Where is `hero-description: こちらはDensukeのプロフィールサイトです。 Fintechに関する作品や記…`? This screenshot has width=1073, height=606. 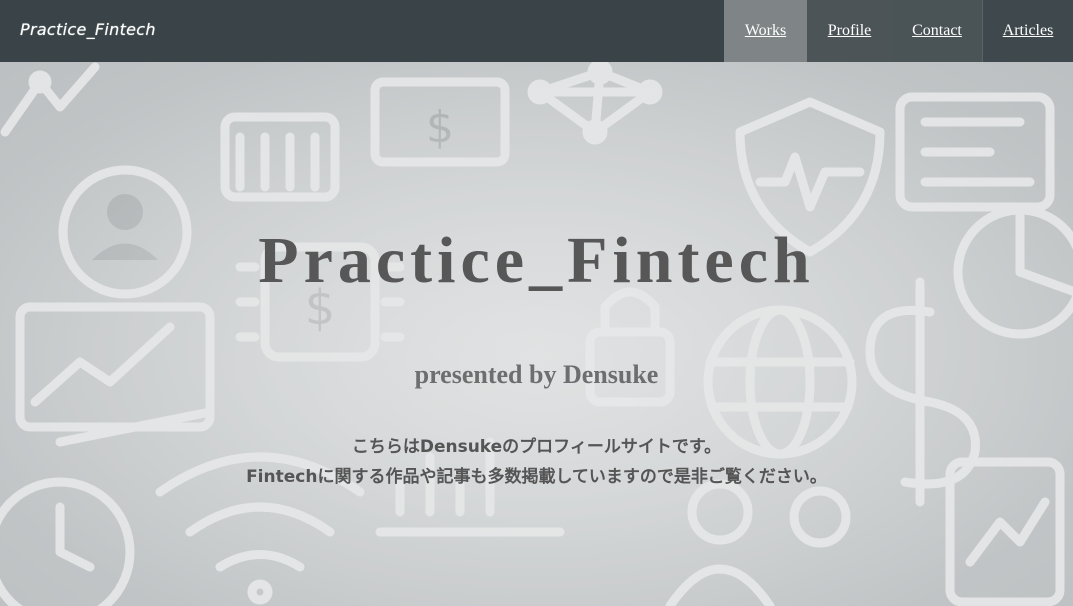
hero-description: こちらはDensukeのプロフィールサイトです。 Fintechに関する作品や記… is located at coordinates (536, 462).